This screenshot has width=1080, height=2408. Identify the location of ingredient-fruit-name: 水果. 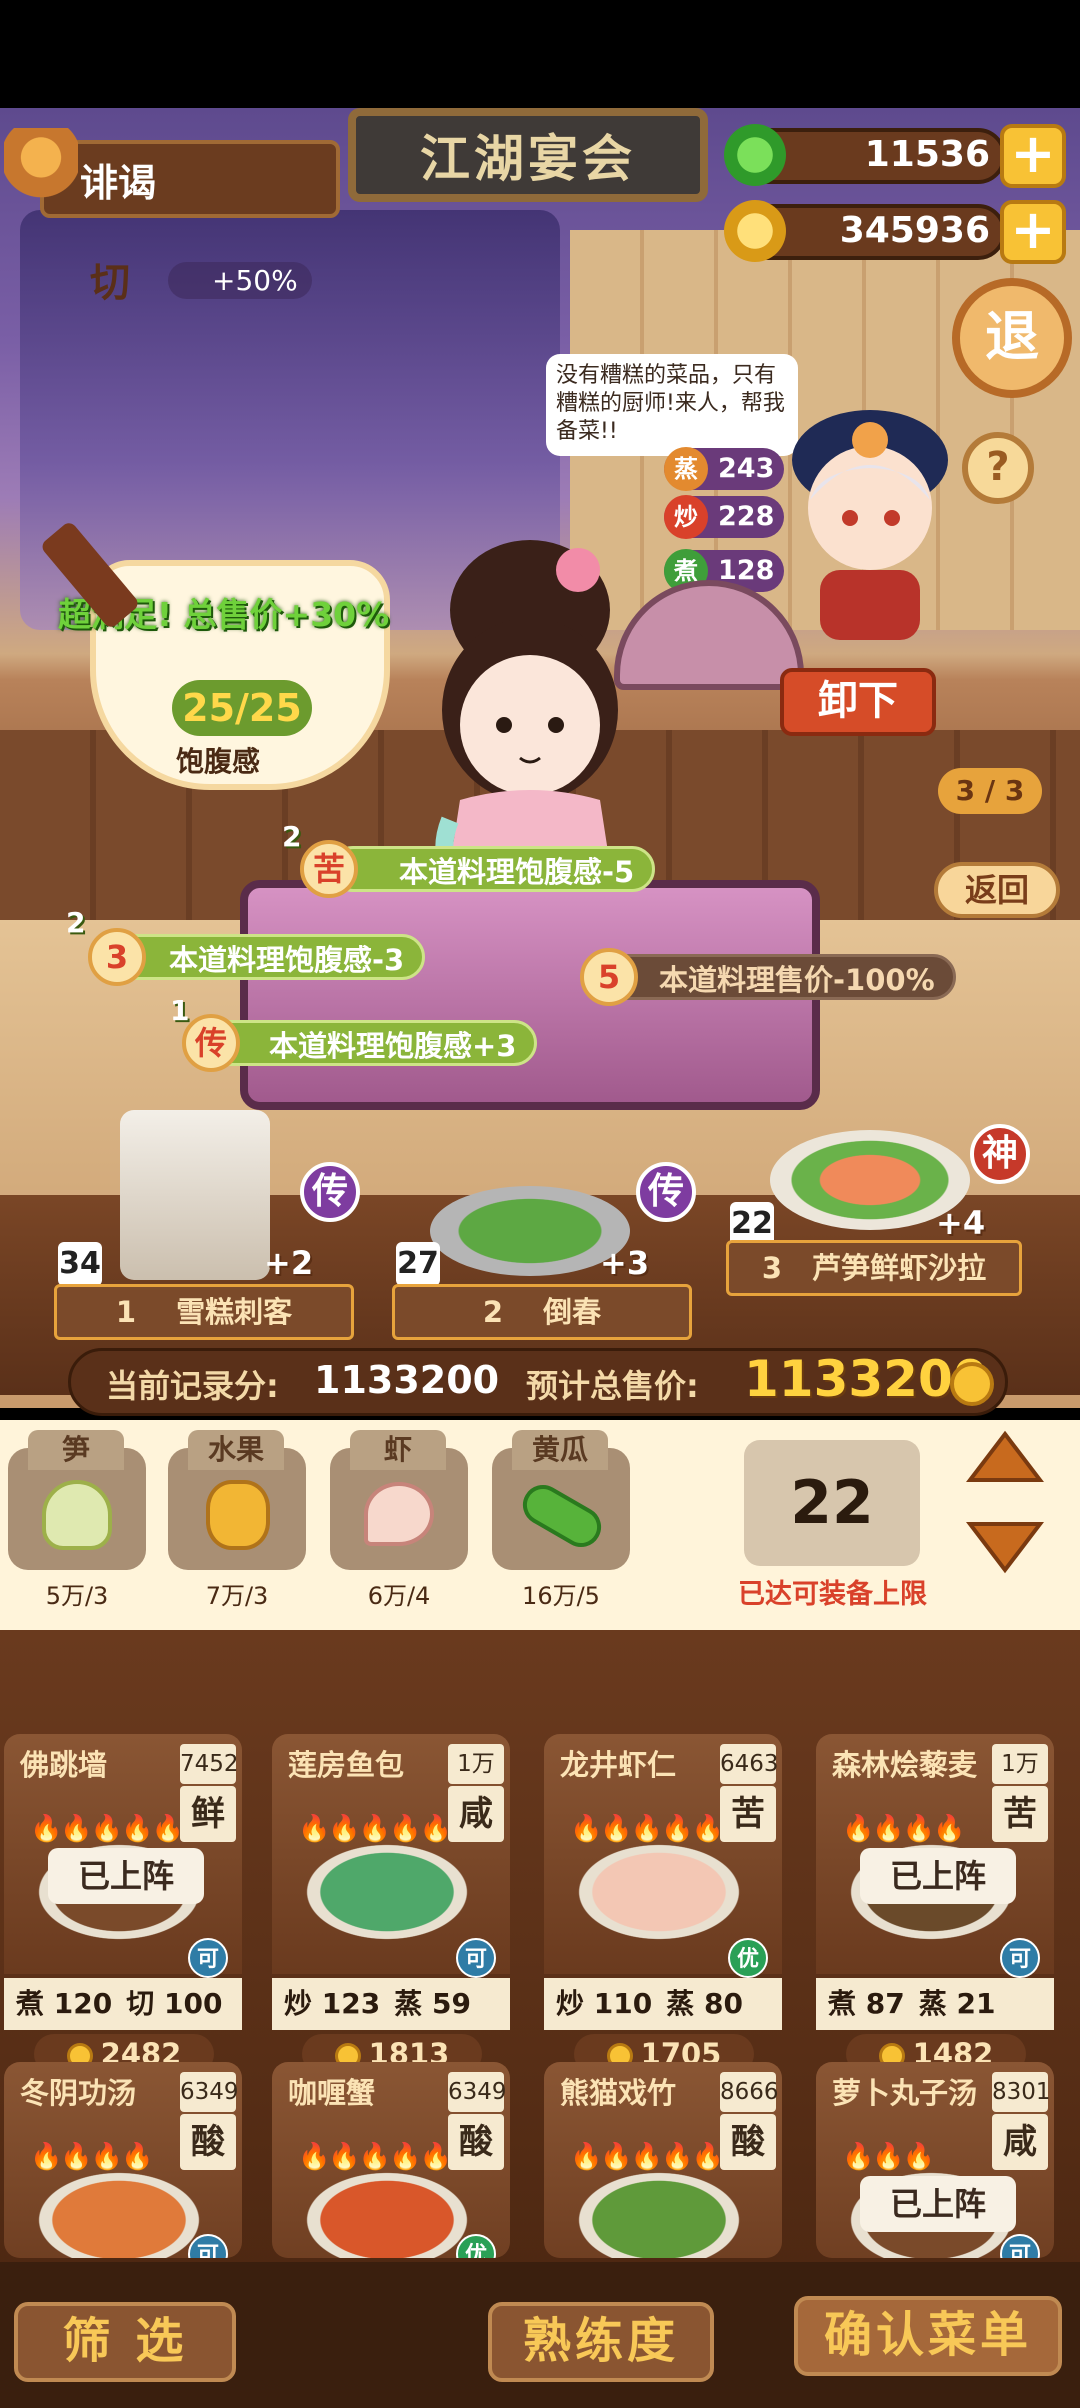
(236, 1450).